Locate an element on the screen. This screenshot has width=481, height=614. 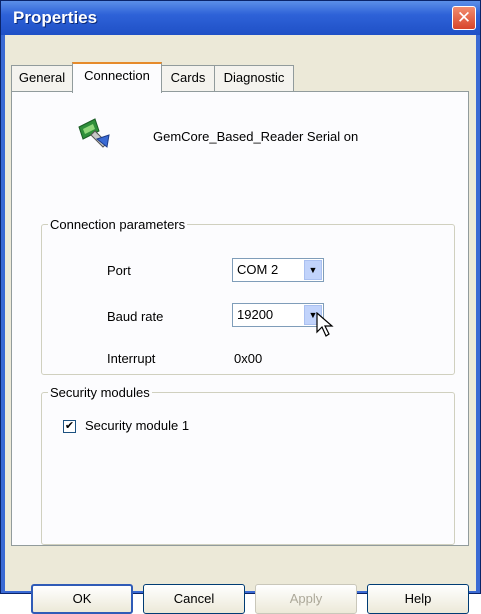
window-title: Properties is located at coordinates (55, 17).